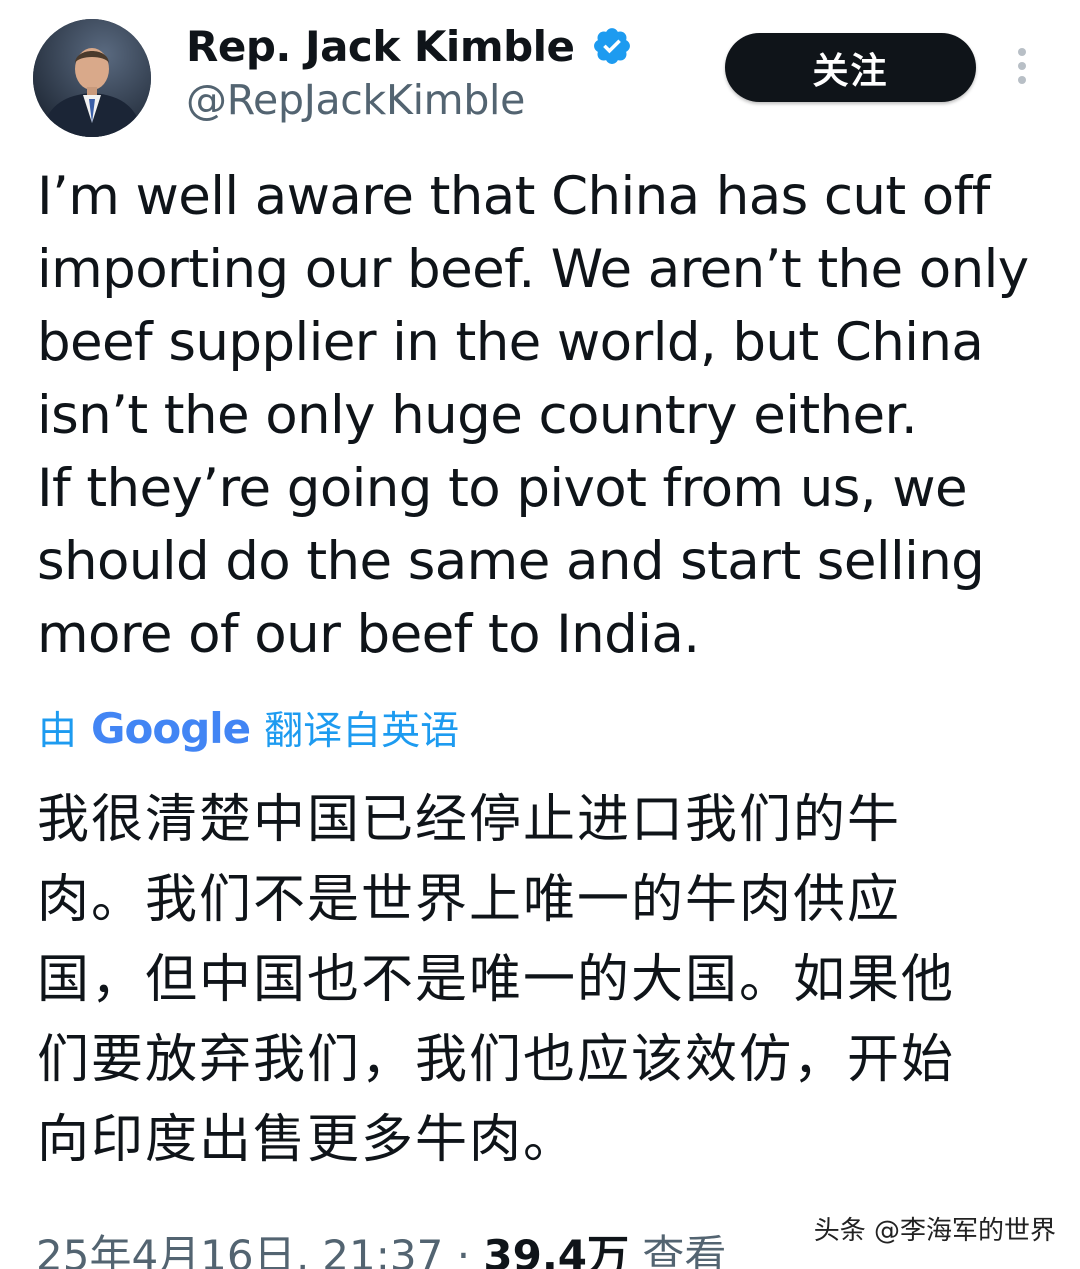 This screenshot has width=1080, height=1269. I want to click on tweet-text-line: beef supplier in the world, but China, so click(510, 342).